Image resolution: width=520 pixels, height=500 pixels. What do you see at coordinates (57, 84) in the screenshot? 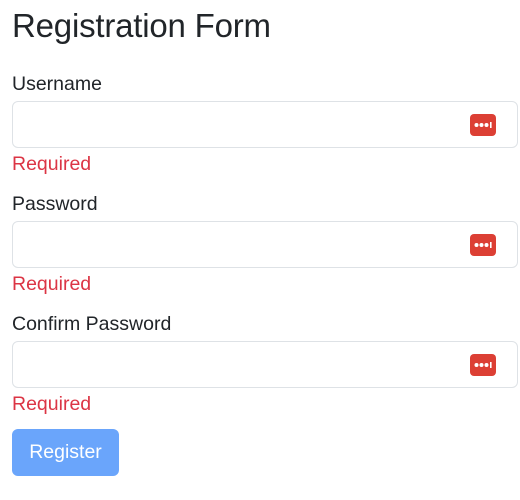
I see `username-label: Username` at bounding box center [57, 84].